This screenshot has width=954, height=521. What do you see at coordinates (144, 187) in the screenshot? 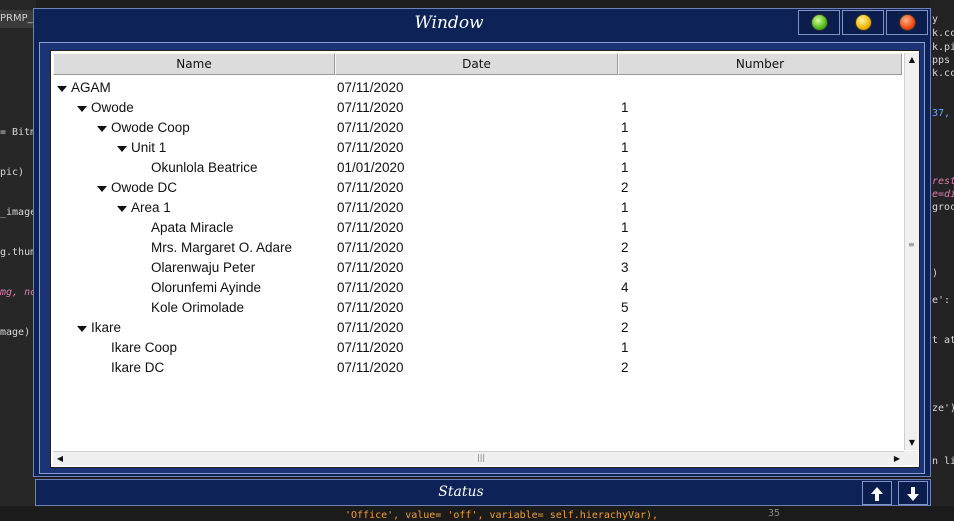
I see `row-name: Owode DC` at bounding box center [144, 187].